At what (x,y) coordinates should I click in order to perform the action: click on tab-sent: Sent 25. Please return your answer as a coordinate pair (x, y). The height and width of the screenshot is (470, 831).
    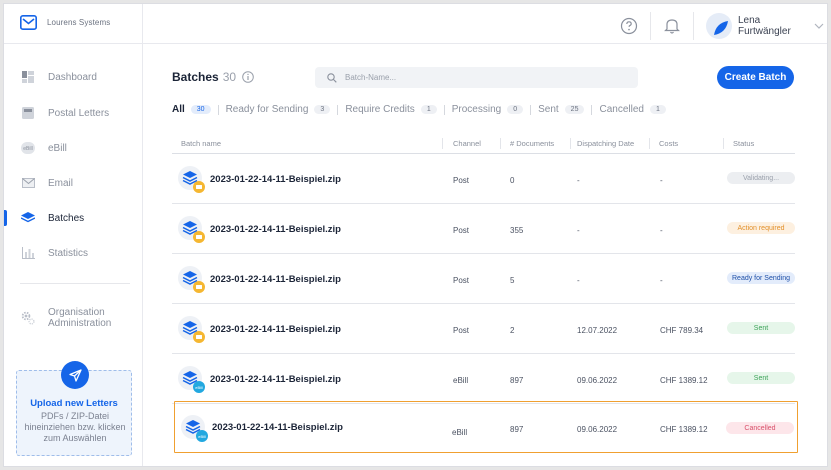
    Looking at the image, I should click on (561, 109).